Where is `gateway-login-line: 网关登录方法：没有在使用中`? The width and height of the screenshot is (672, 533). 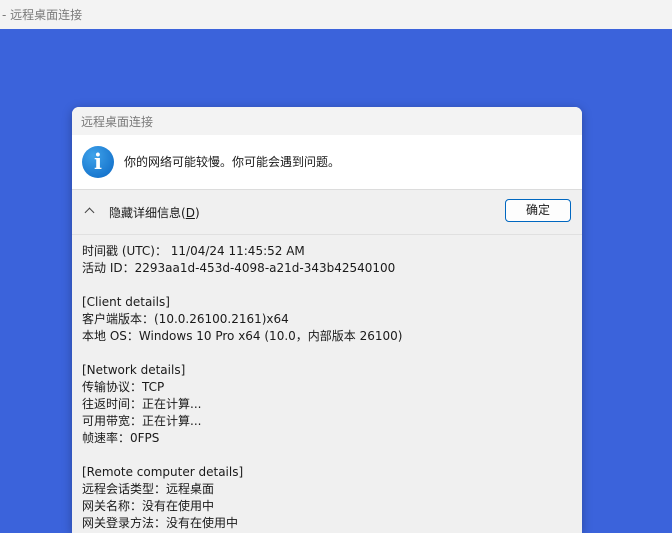 gateway-login-line: 网关登录方法：没有在使用中 is located at coordinates (160, 523).